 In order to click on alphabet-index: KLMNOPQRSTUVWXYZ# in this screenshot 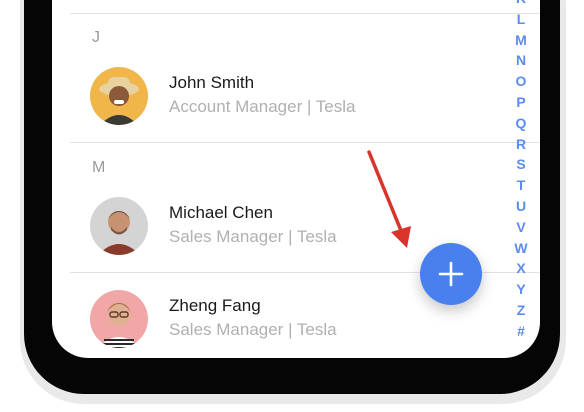, I will do `click(521, 171)`.